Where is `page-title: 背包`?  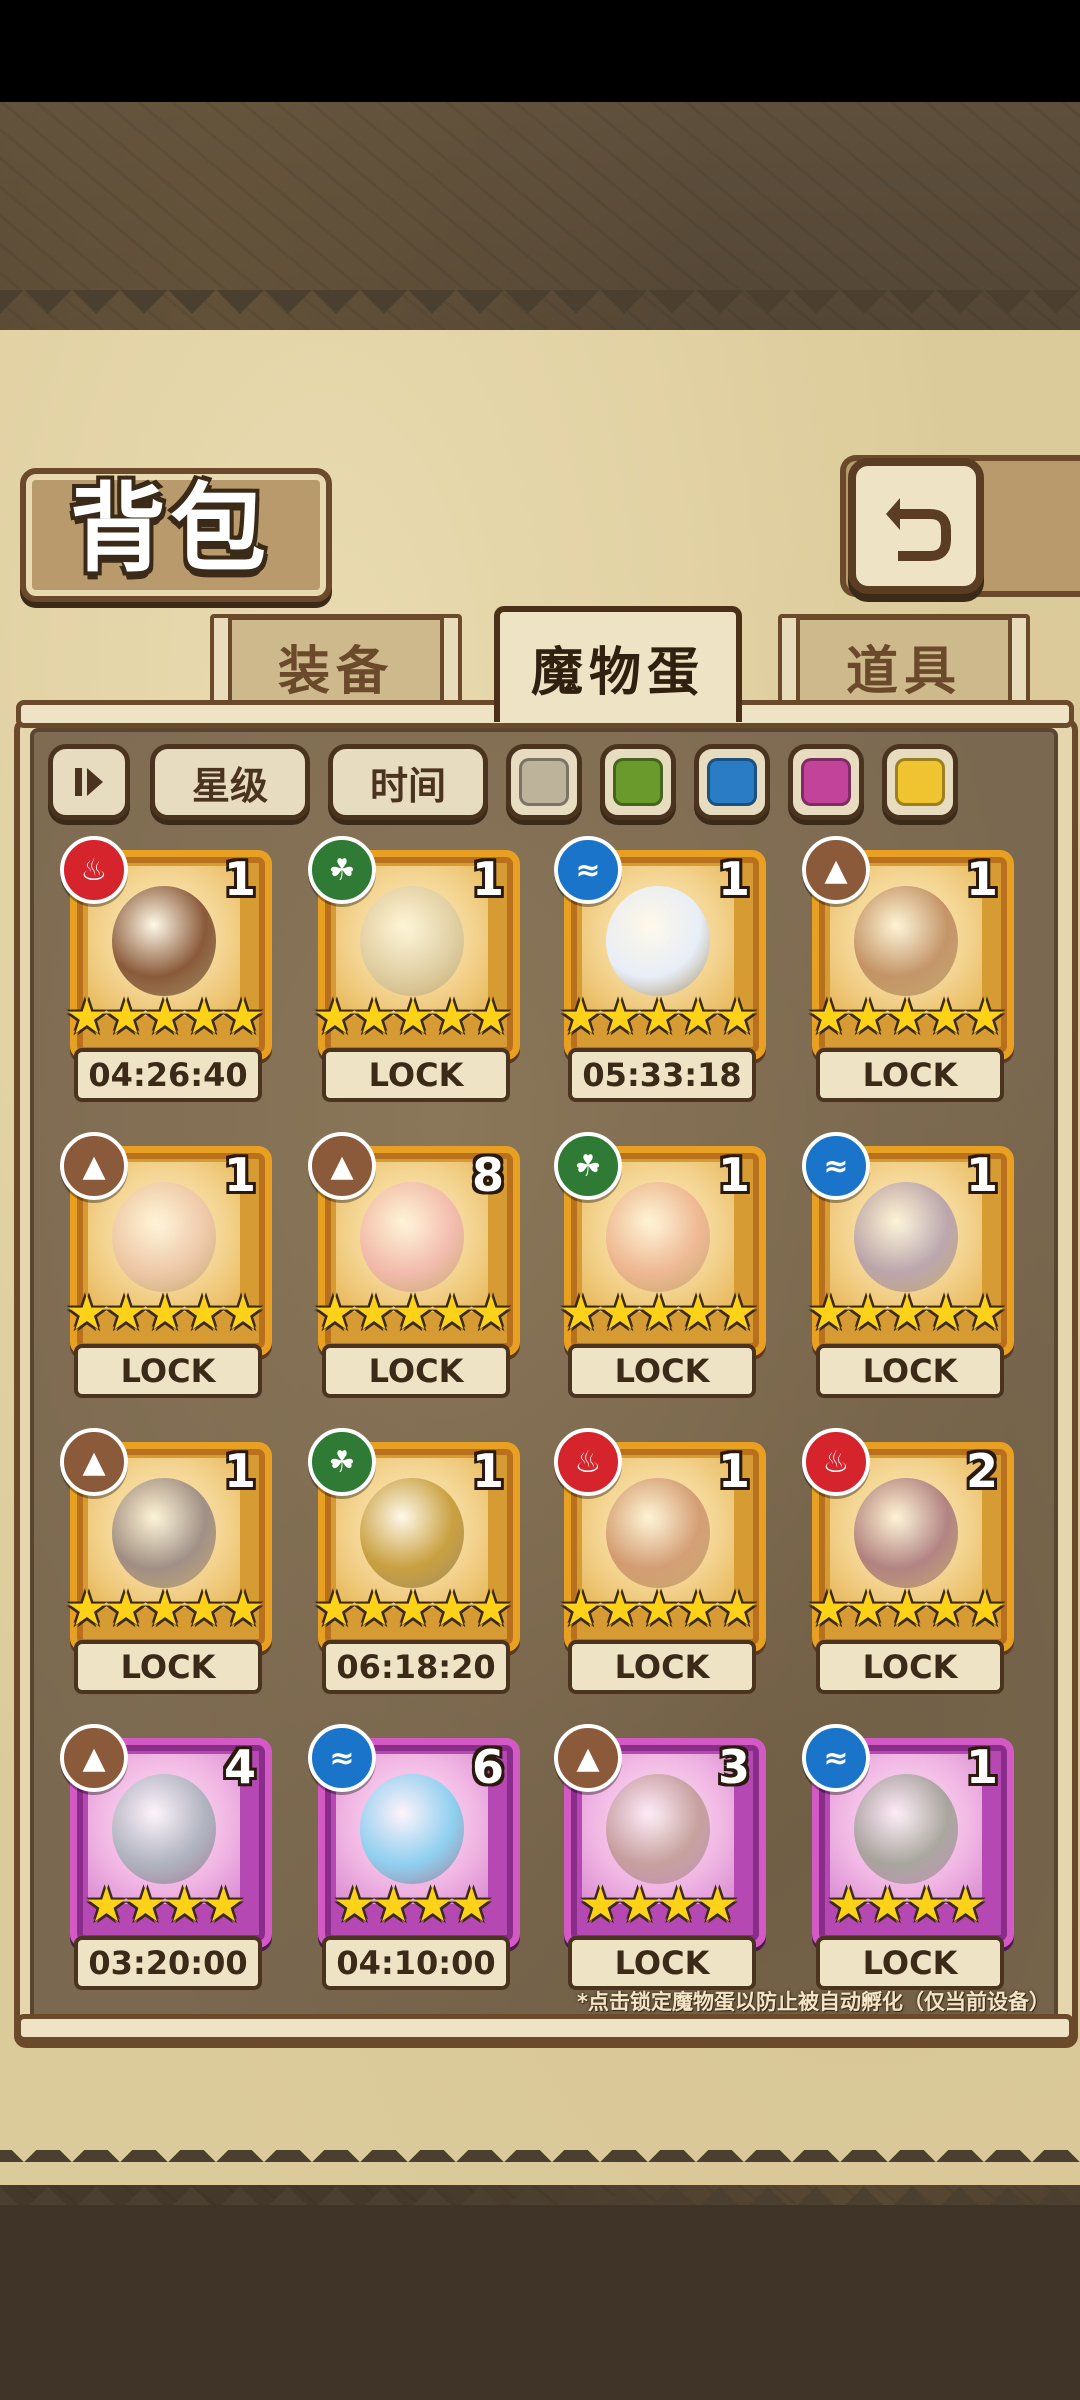
page-title: 背包 is located at coordinates (170, 529).